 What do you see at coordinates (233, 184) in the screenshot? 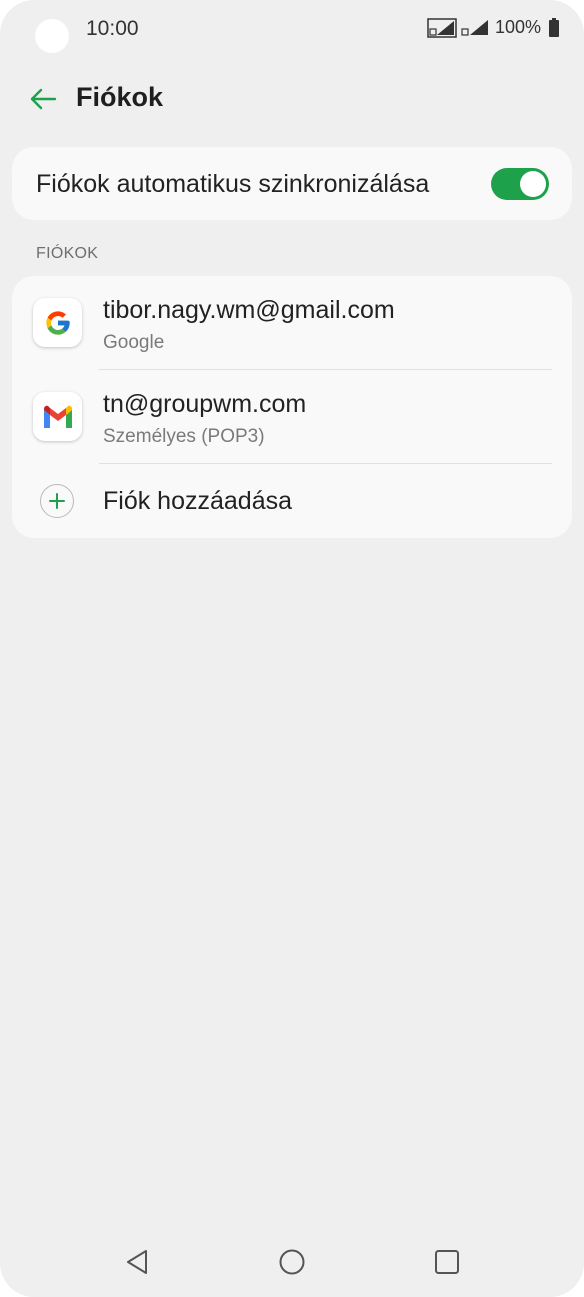
I see `auto-sync-label: Fiókok automatikus szinkronizálása` at bounding box center [233, 184].